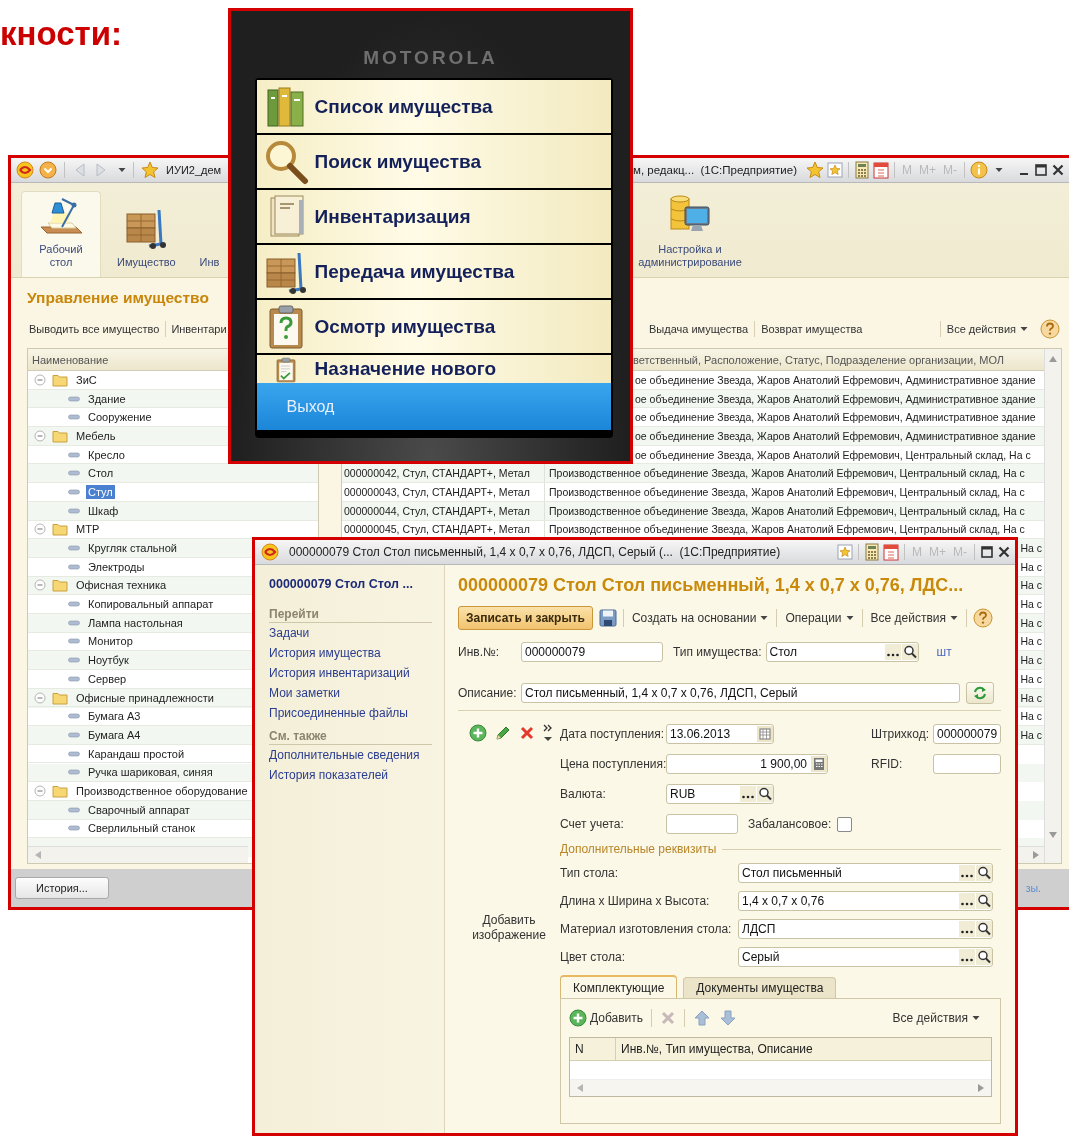 The height and width of the screenshot is (1136, 1069). Describe the element at coordinates (100, 491) in the screenshot. I see `item-label: Стул` at that location.